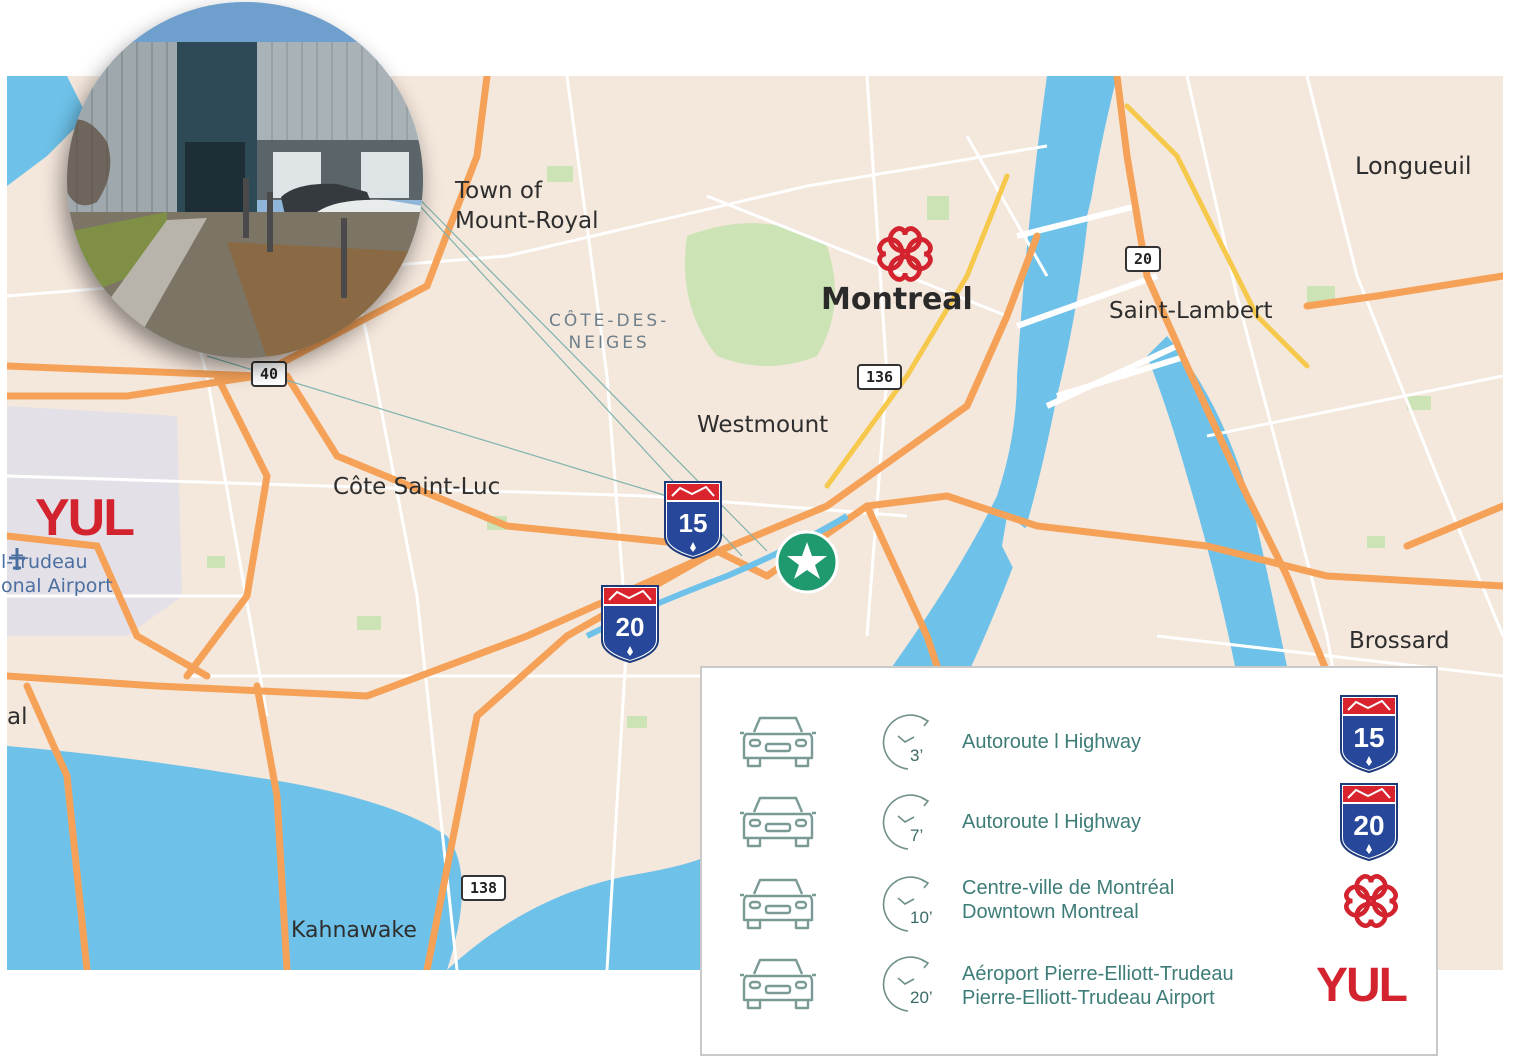 This screenshot has width=1514, height=1059. I want to click on travel-minutes: 3’, so click(917, 755).